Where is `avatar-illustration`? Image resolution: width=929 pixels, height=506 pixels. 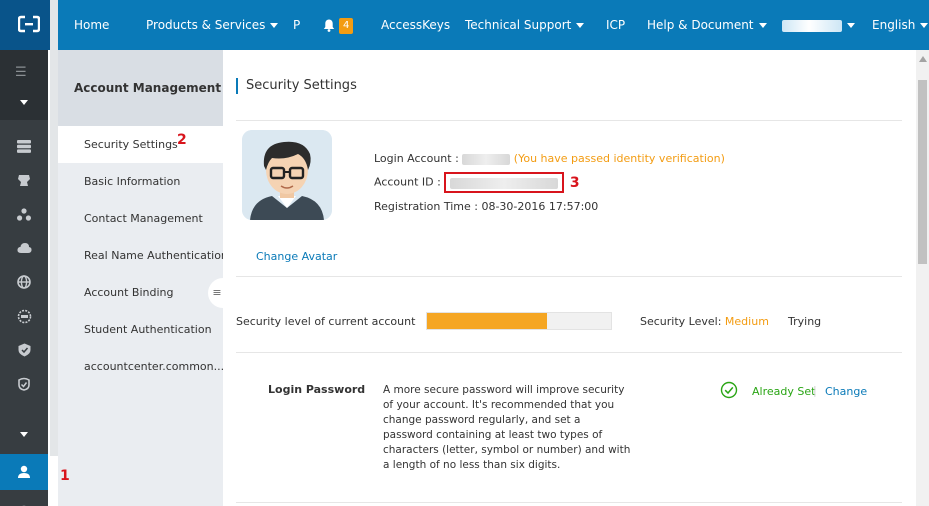
avatar-illustration is located at coordinates (287, 175).